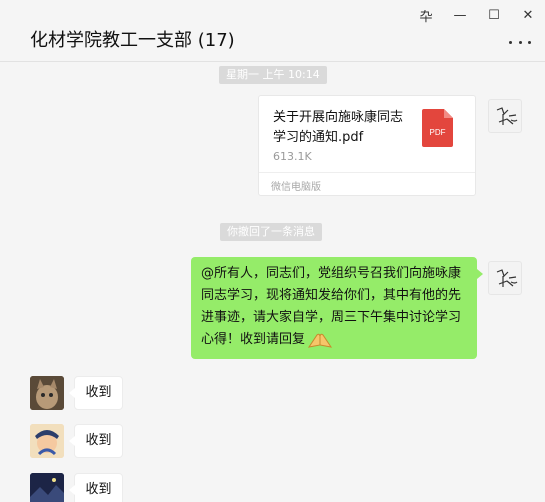  I want to click on file-size: 613.1K, so click(292, 156).